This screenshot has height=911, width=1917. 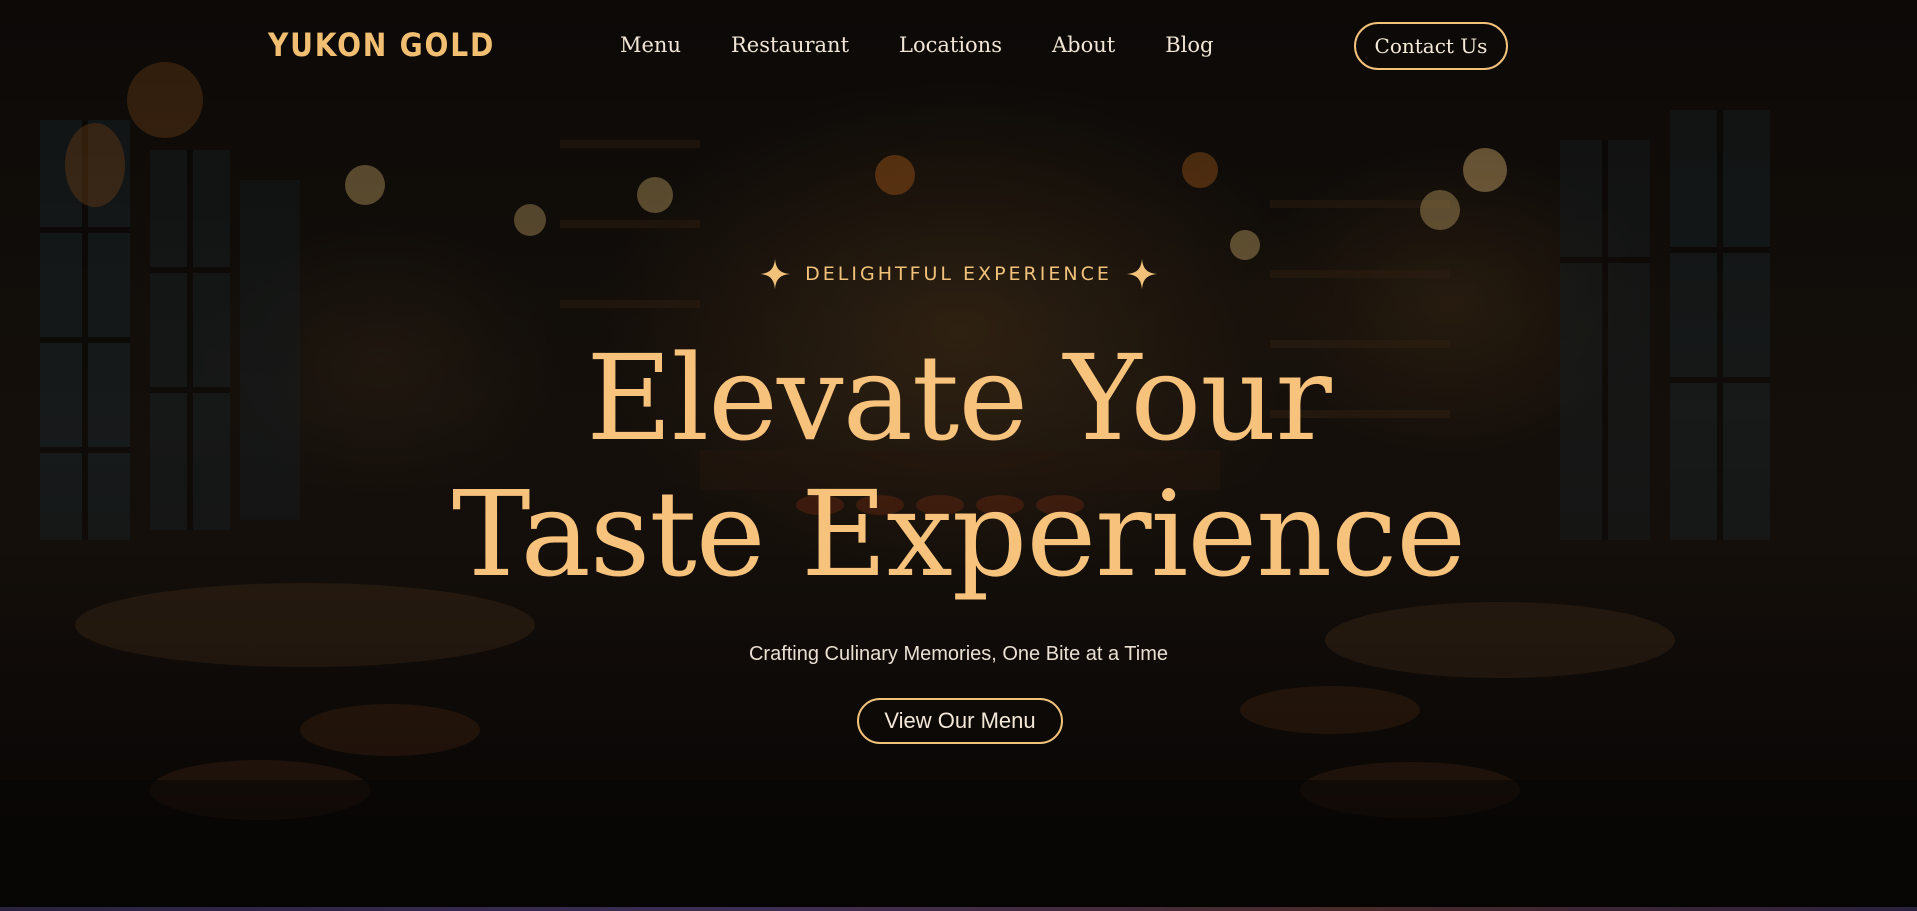 I want to click on eyebrow: DELIGHTFUL EXPERIENCE, so click(x=958, y=274).